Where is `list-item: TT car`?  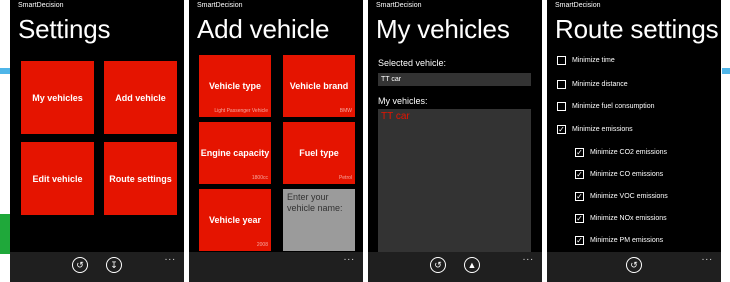 list-item: TT car is located at coordinates (395, 116).